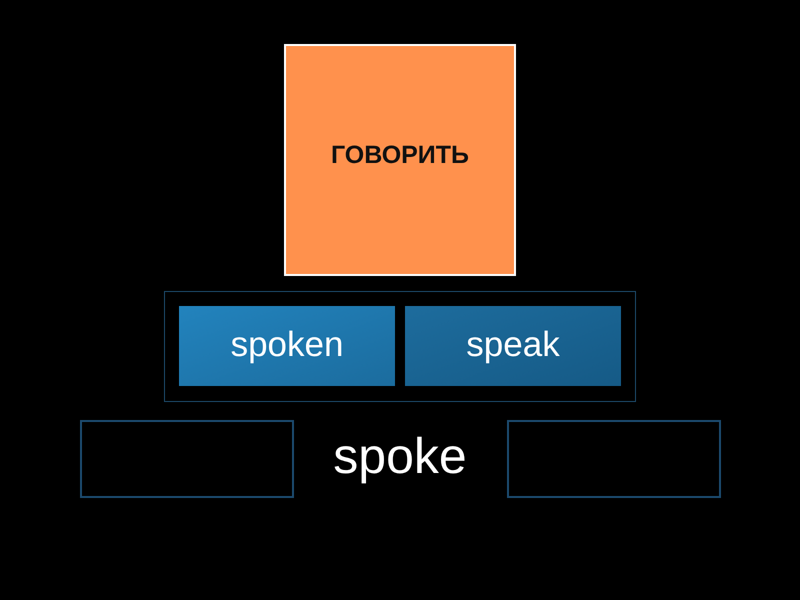 This screenshot has width=800, height=600. Describe the element at coordinates (400, 458) in the screenshot. I see `sentence-word: spoke` at that location.